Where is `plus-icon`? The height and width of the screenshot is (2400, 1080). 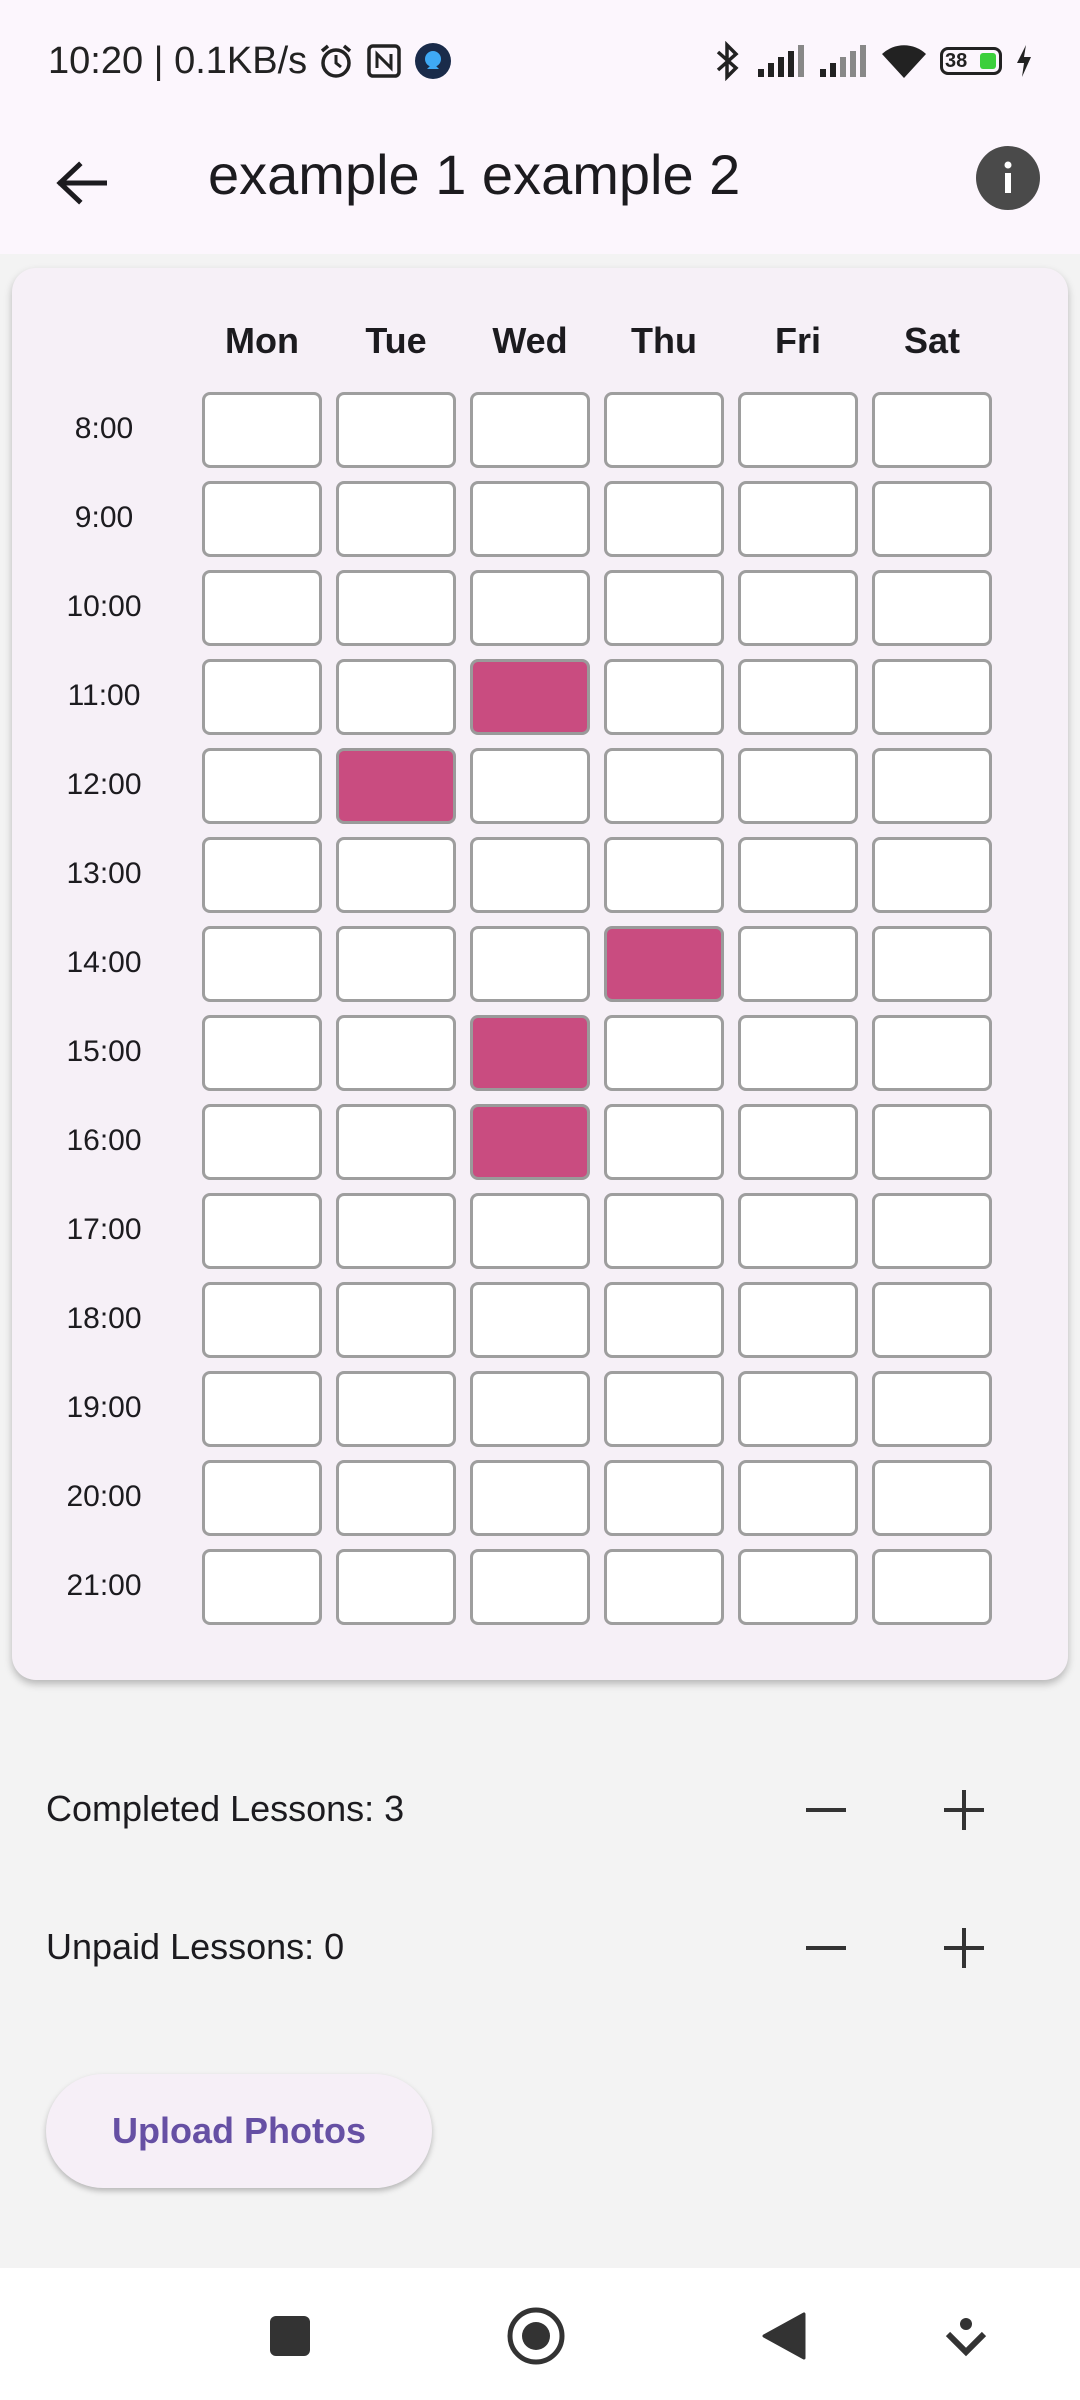
plus-icon is located at coordinates (964, 1948).